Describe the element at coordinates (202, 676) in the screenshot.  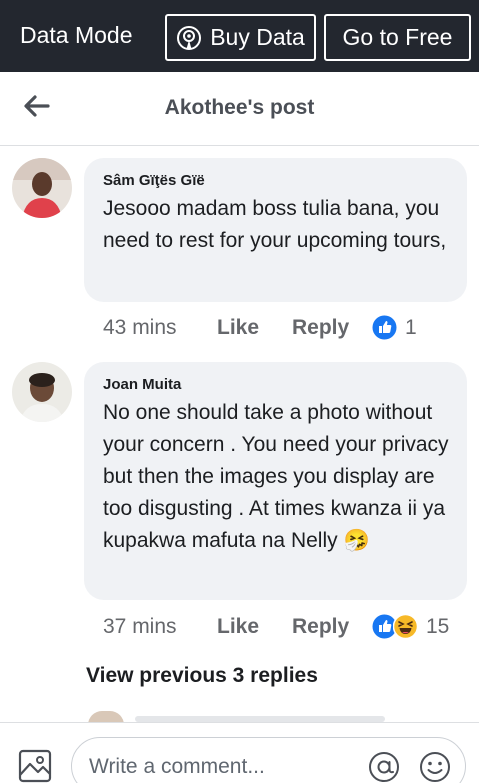
I see `view-previous-replies-link: View previous 3 replies` at that location.